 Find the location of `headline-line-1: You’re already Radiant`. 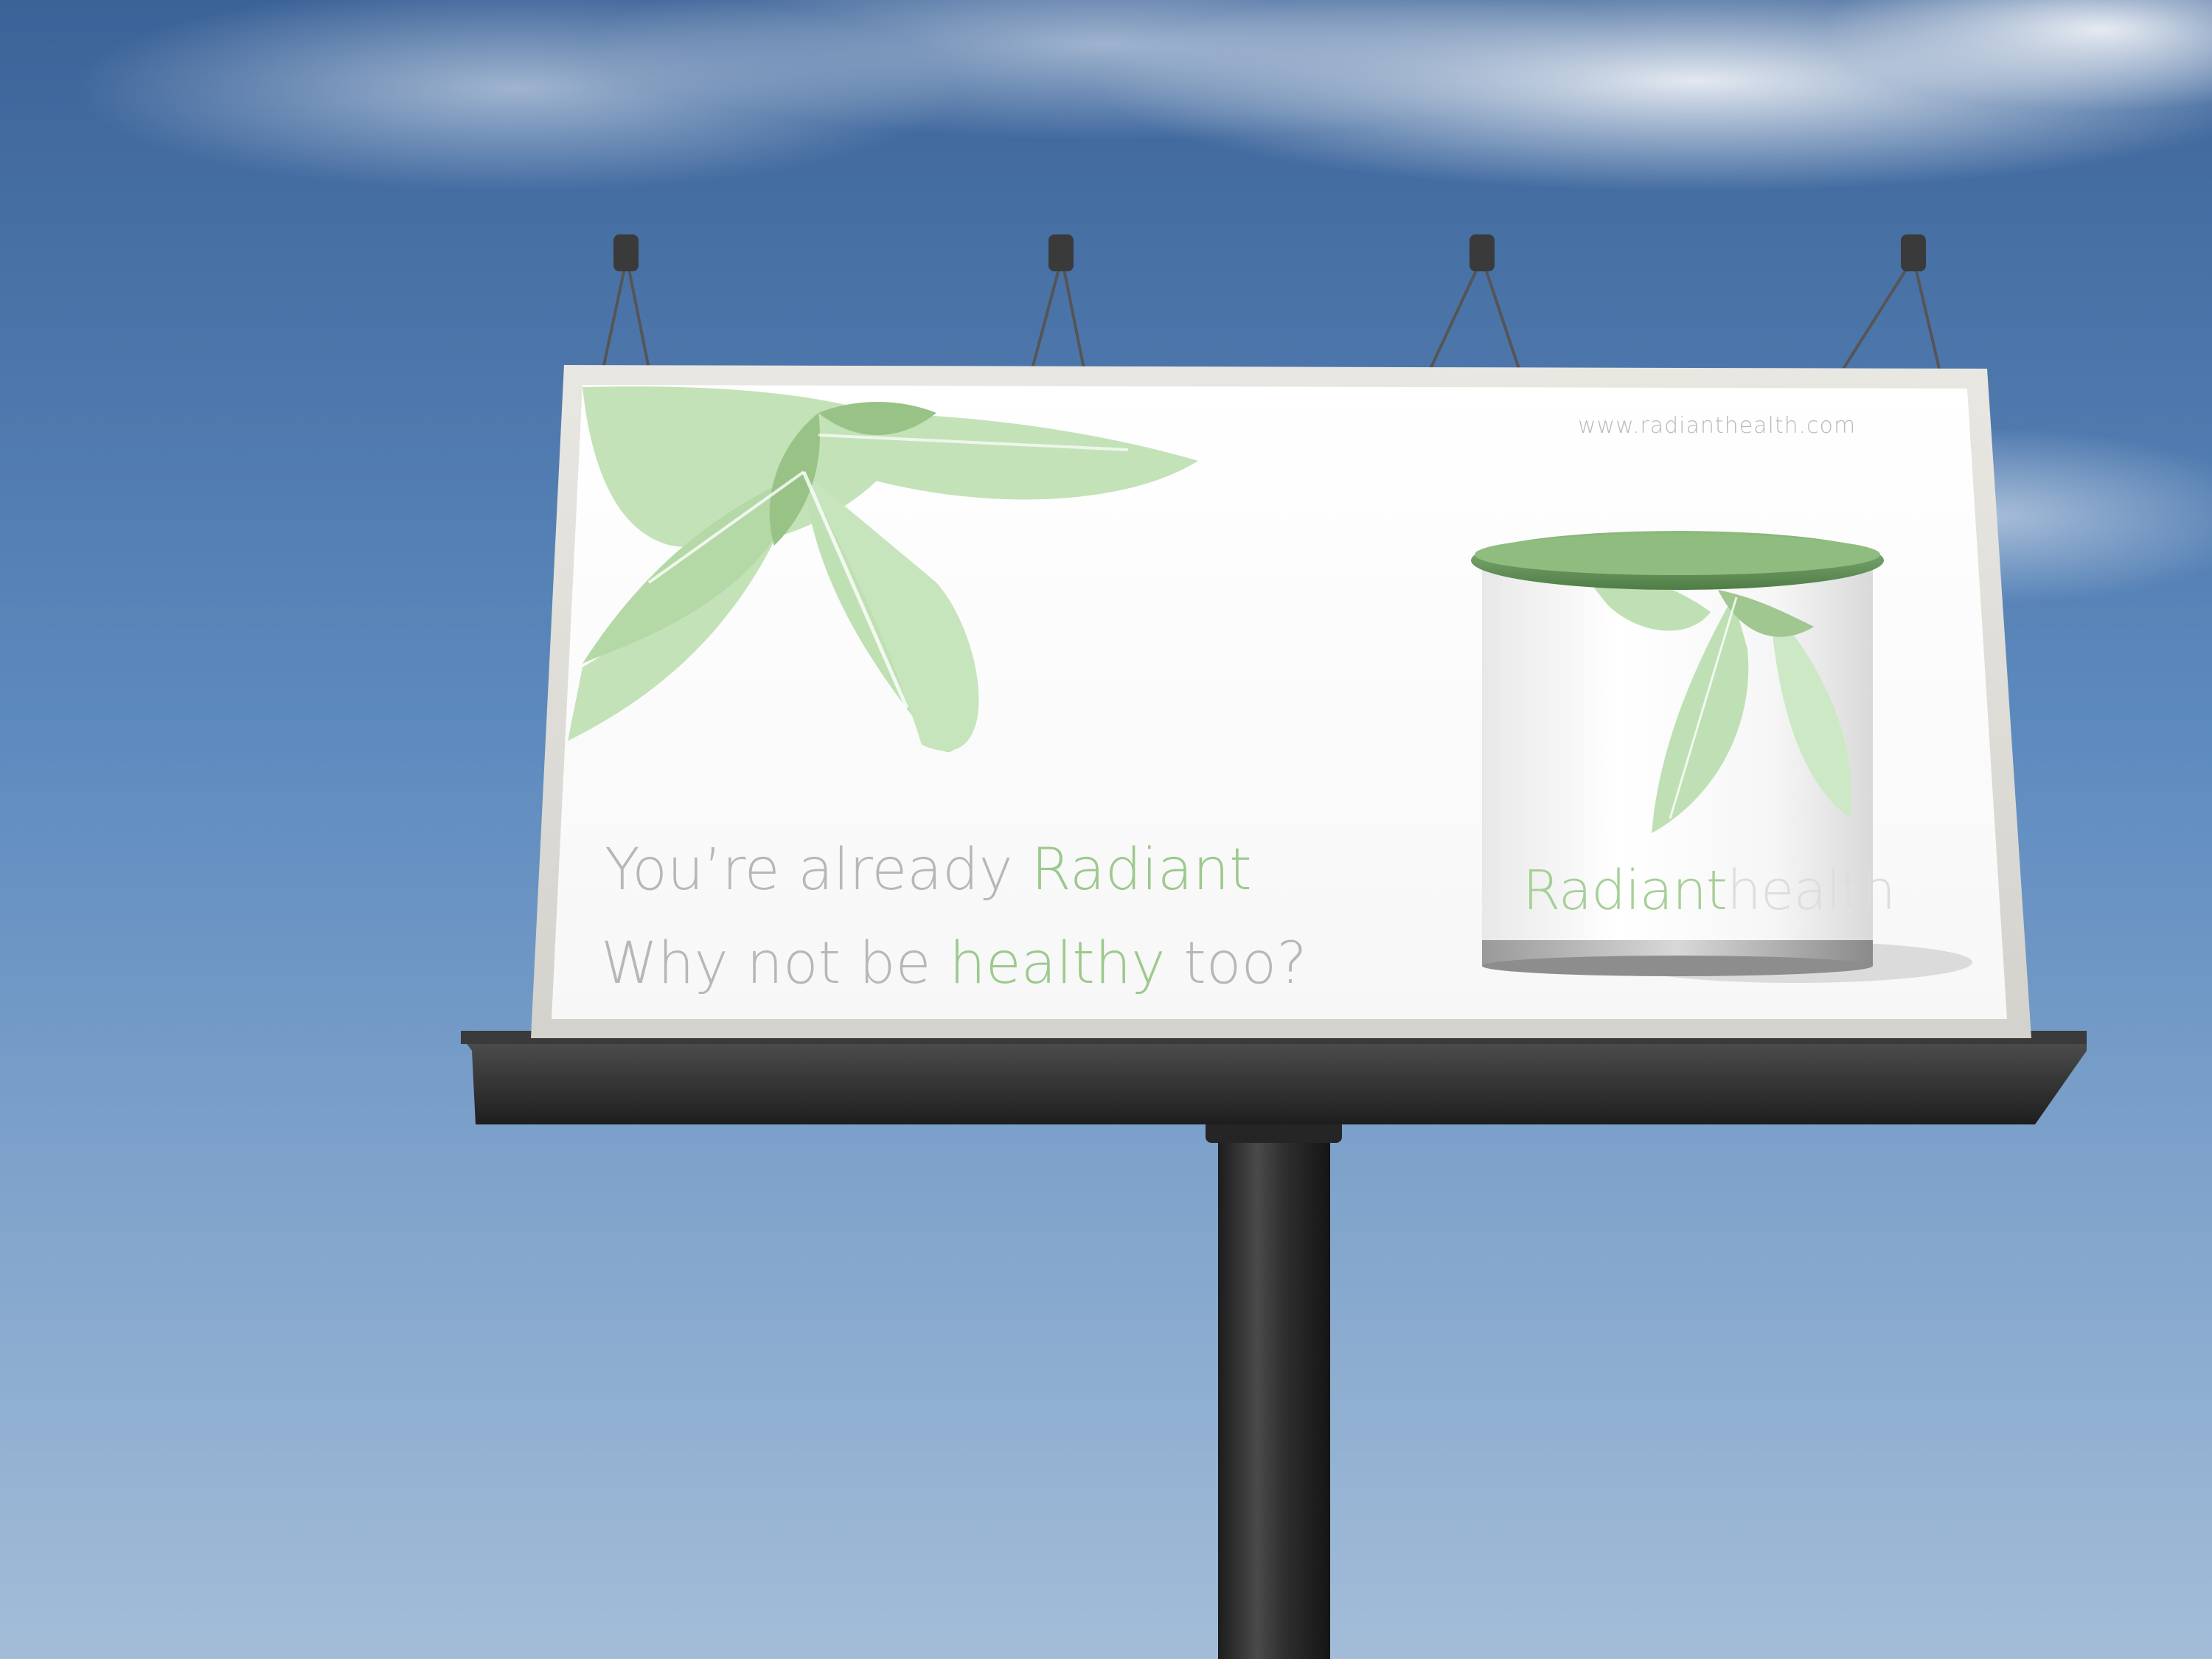

headline-line-1: You’re already Radiant is located at coordinates (928, 870).